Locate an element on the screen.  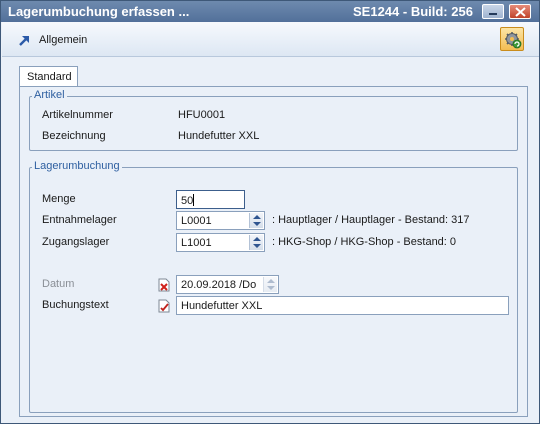
close-icon is located at coordinates (520, 12).